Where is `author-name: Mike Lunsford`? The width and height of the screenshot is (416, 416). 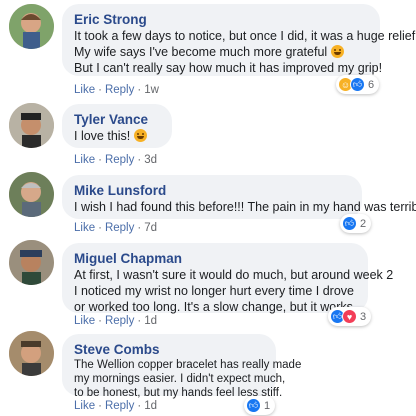
author-name: Mike Lunsford is located at coordinates (212, 190).